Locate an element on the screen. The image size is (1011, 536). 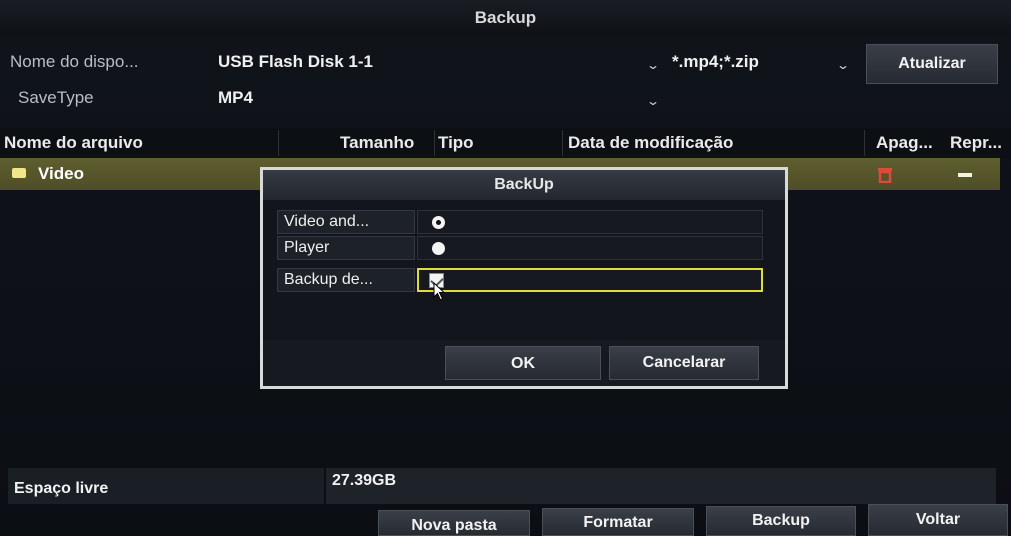
refresh-button-label: Atualizar is located at coordinates (932, 63).